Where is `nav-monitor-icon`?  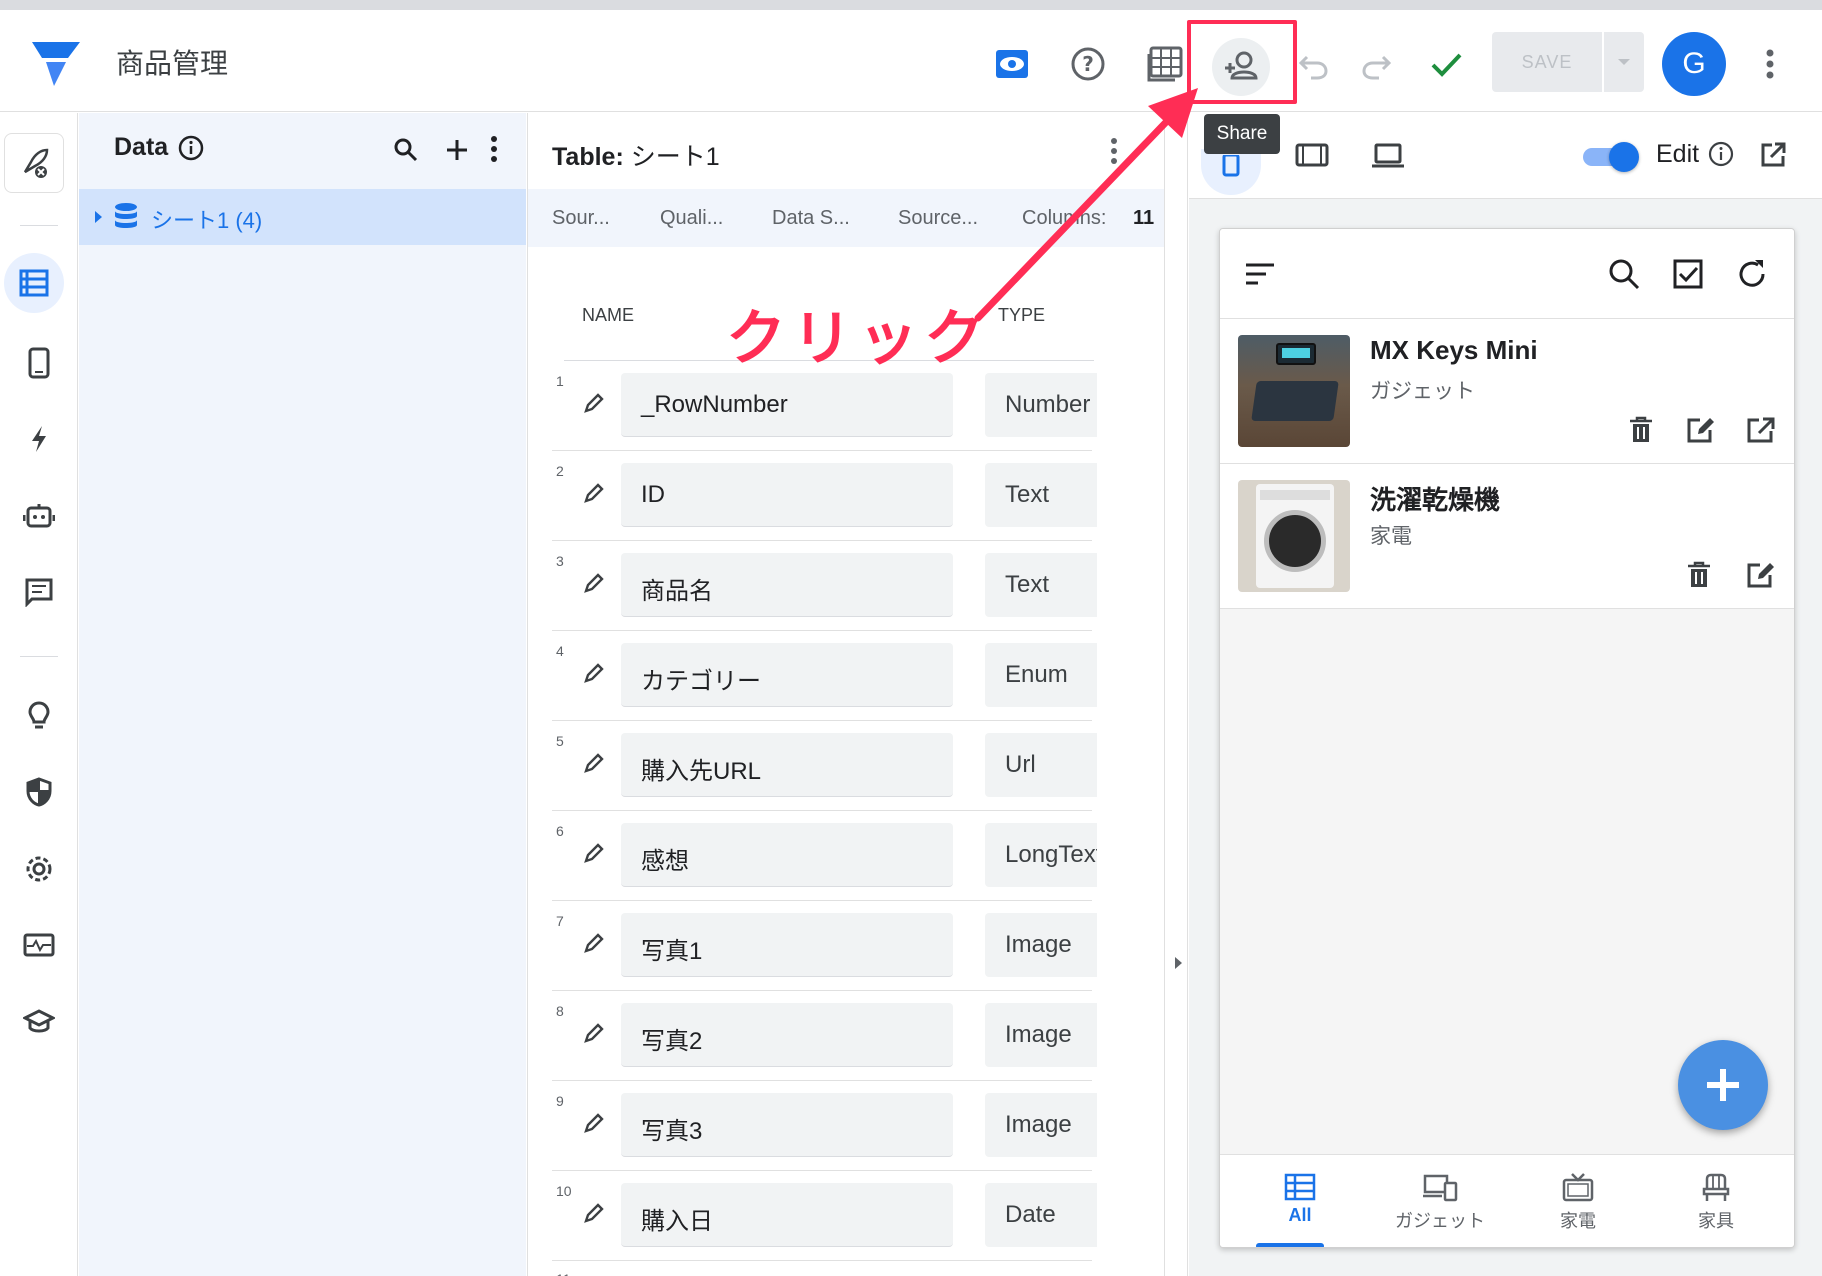 nav-monitor-icon is located at coordinates (39, 946).